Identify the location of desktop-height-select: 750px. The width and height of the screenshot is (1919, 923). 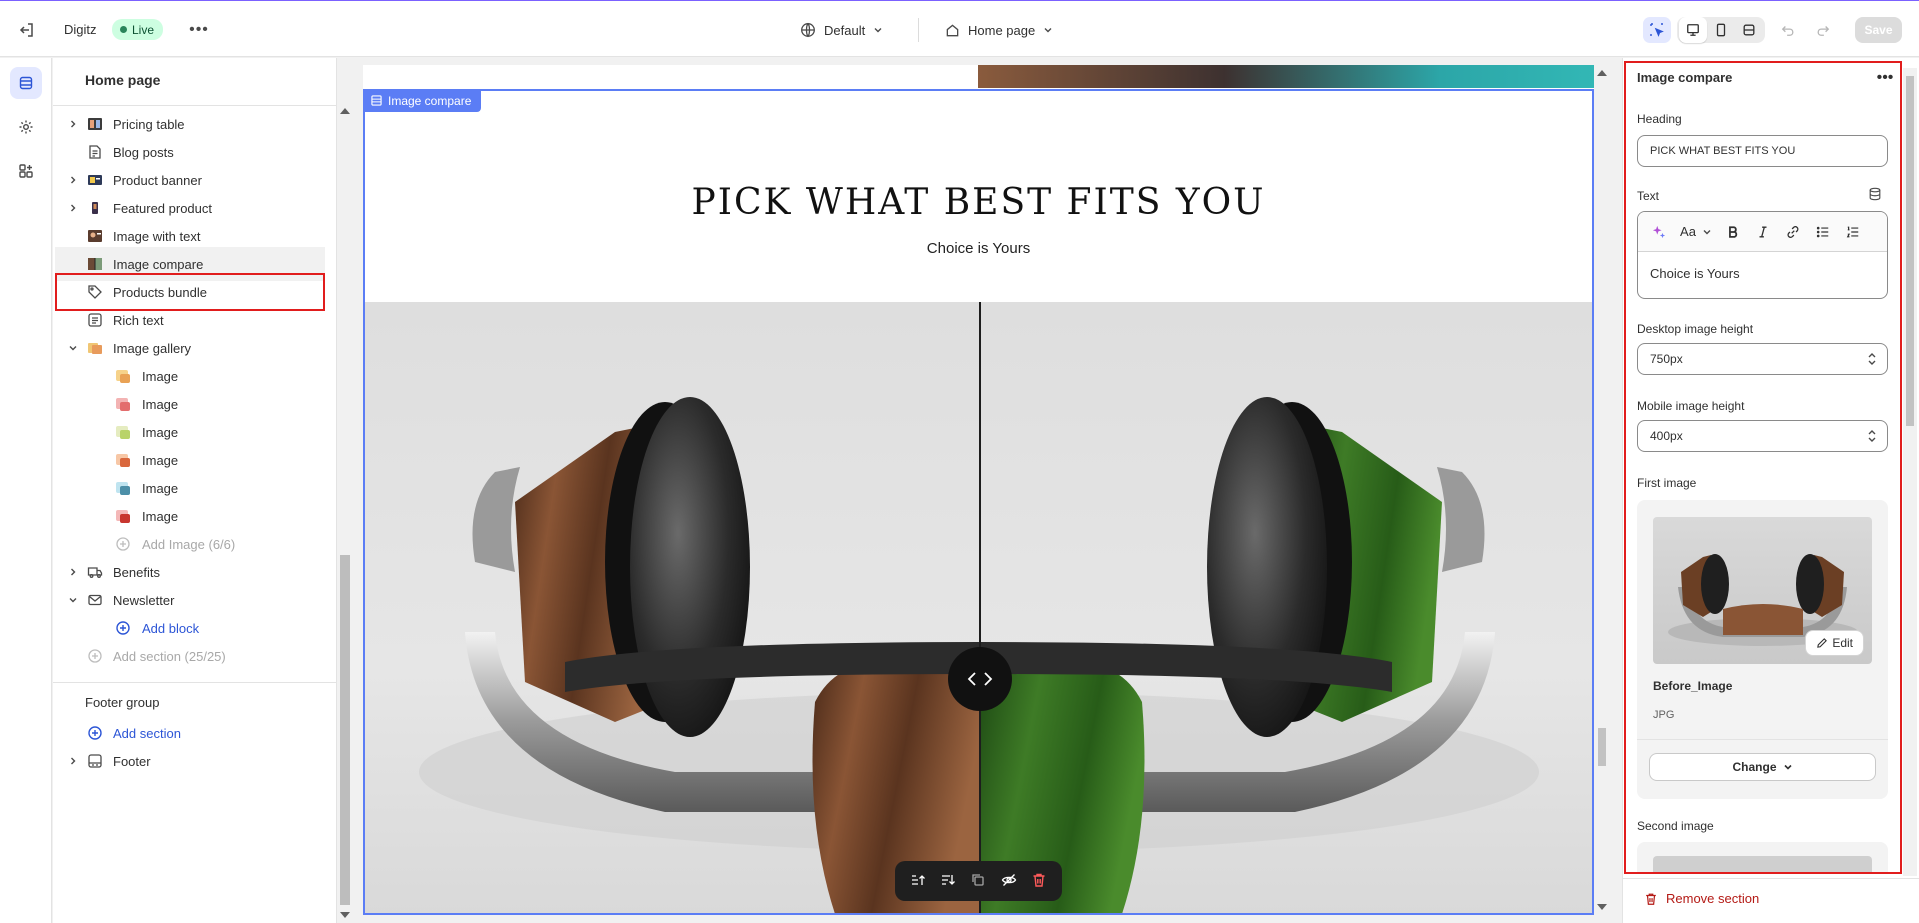
(1762, 359).